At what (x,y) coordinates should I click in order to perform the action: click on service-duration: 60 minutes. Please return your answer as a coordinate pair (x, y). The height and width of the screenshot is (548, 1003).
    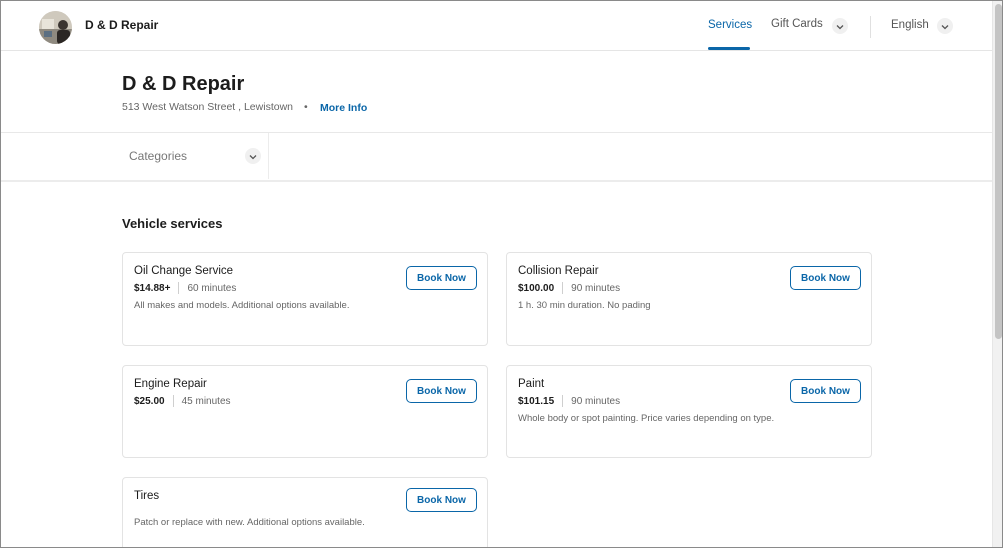
    Looking at the image, I should click on (212, 288).